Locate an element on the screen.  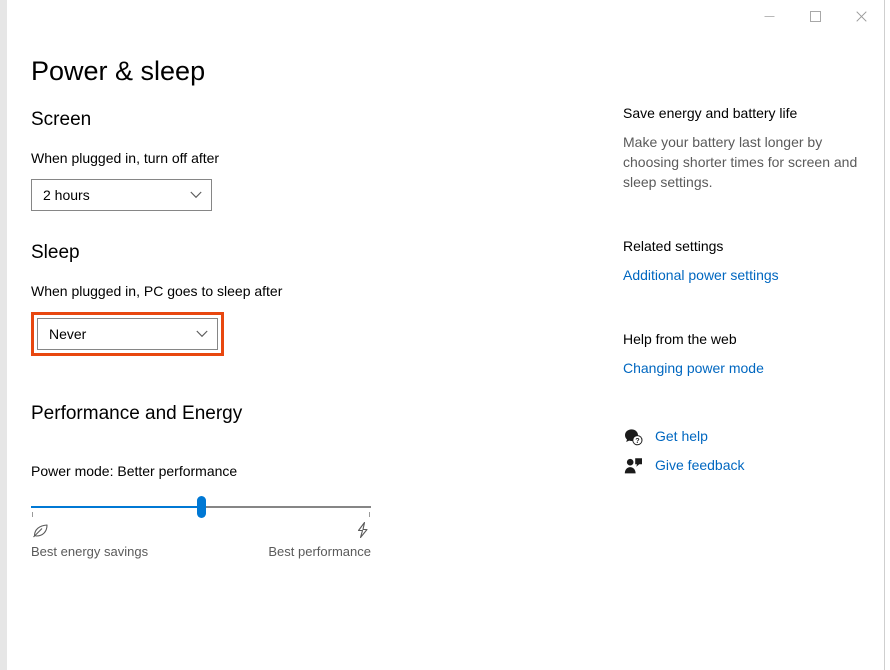
get-help-label: Get help is located at coordinates (681, 436).